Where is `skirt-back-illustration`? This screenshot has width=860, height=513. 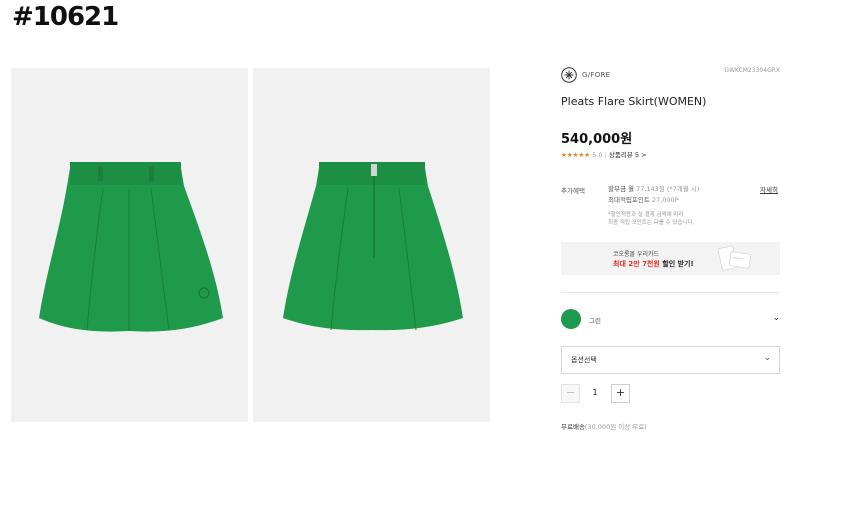
skirt-back-illustration is located at coordinates (373, 246).